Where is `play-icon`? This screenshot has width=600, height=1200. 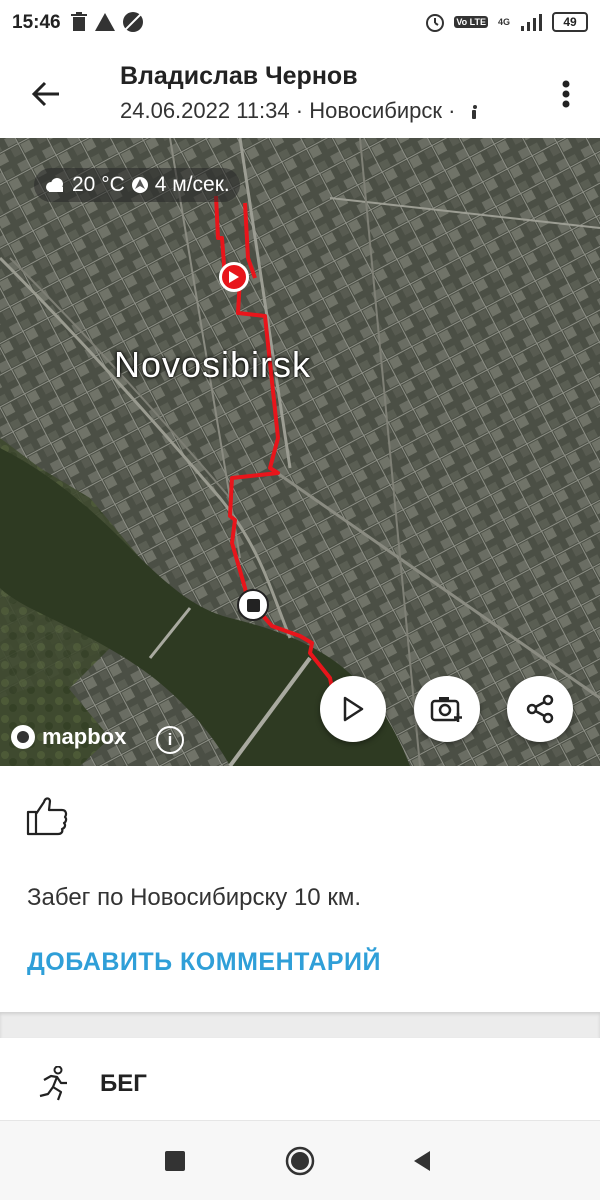 play-icon is located at coordinates (353, 709).